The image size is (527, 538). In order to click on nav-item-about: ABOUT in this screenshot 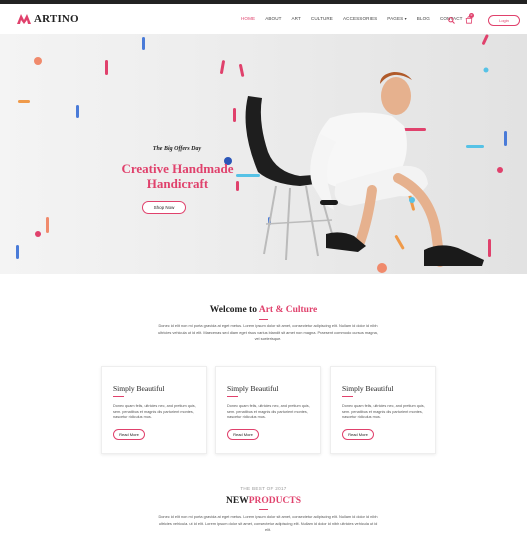, I will do `click(273, 18)`.